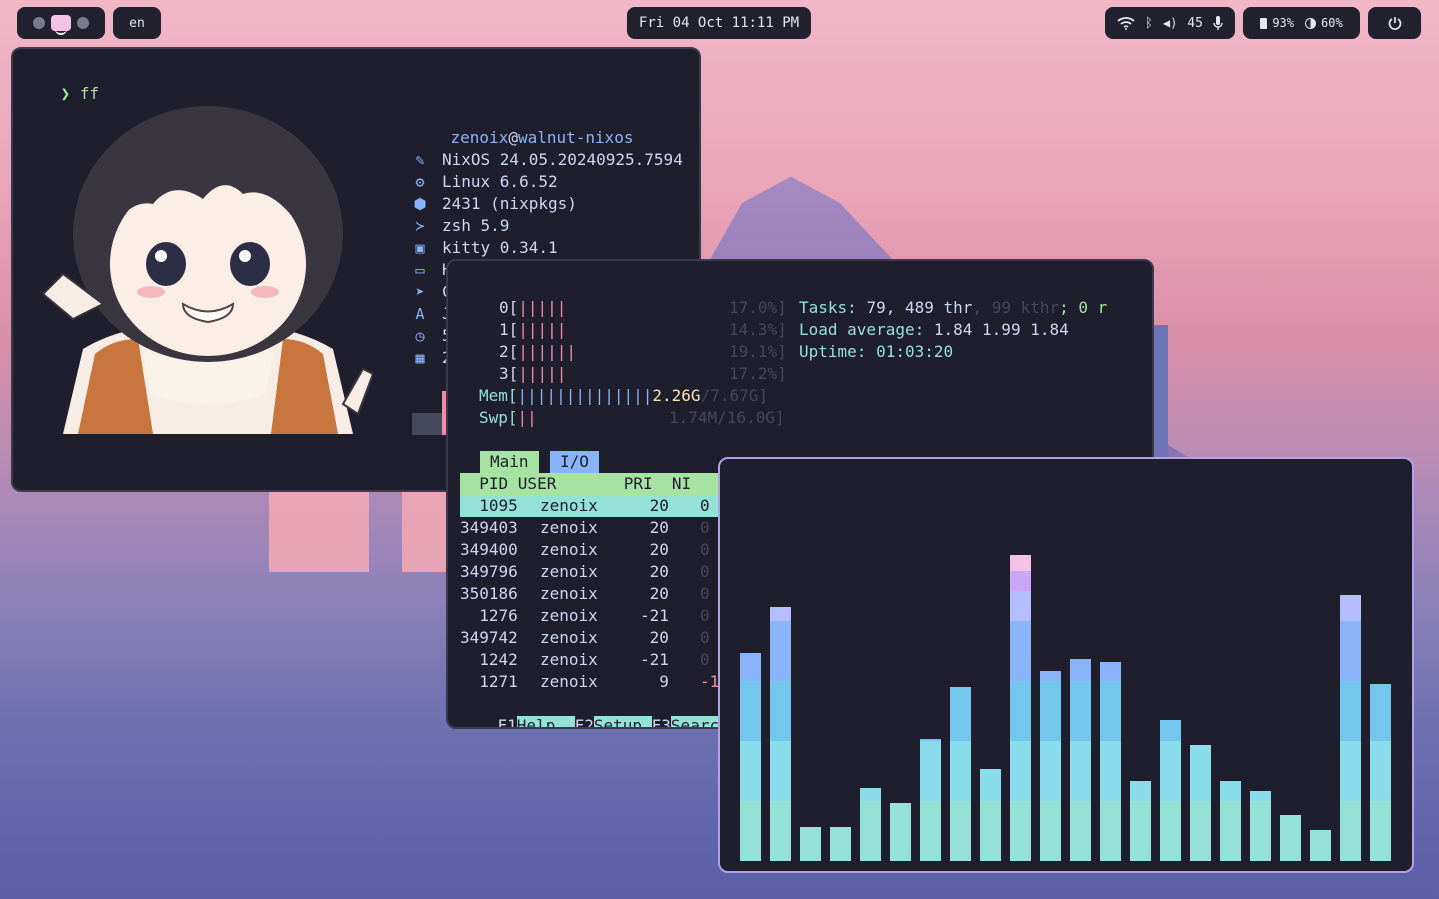 The image size is (1439, 899). What do you see at coordinates (476, 225) in the screenshot?
I see `shell-info: zsh 5.9` at bounding box center [476, 225].